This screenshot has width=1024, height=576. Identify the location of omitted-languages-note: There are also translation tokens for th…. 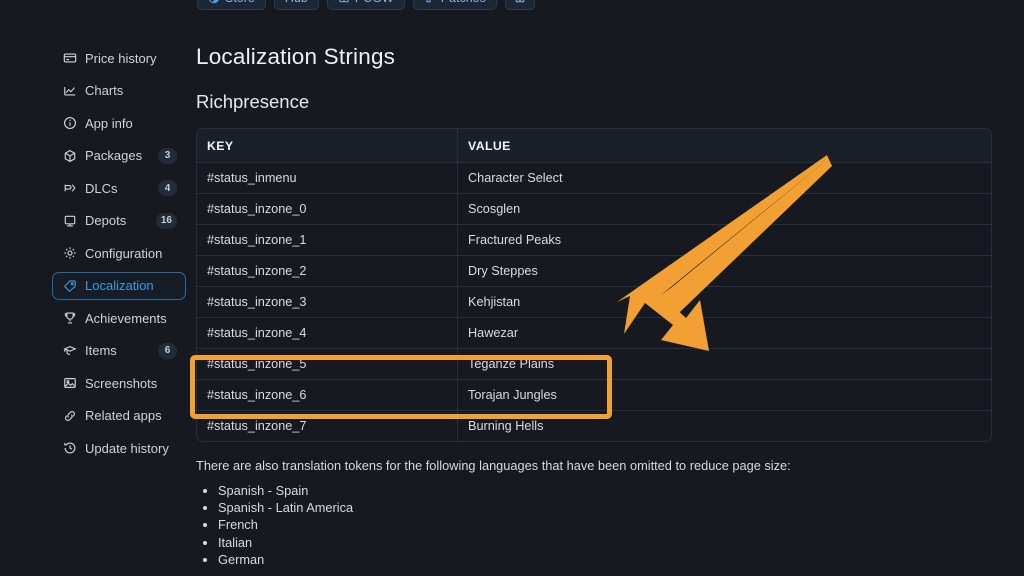
(493, 465).